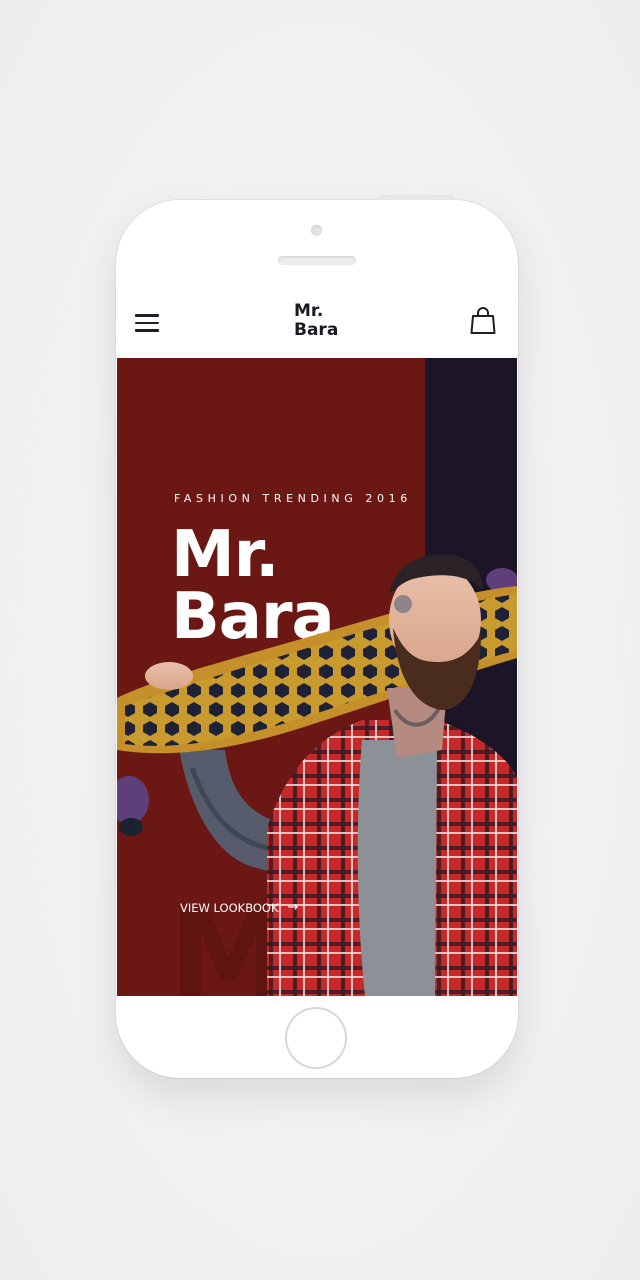  I want to click on app-header: Mr. Bara, so click(317, 322).